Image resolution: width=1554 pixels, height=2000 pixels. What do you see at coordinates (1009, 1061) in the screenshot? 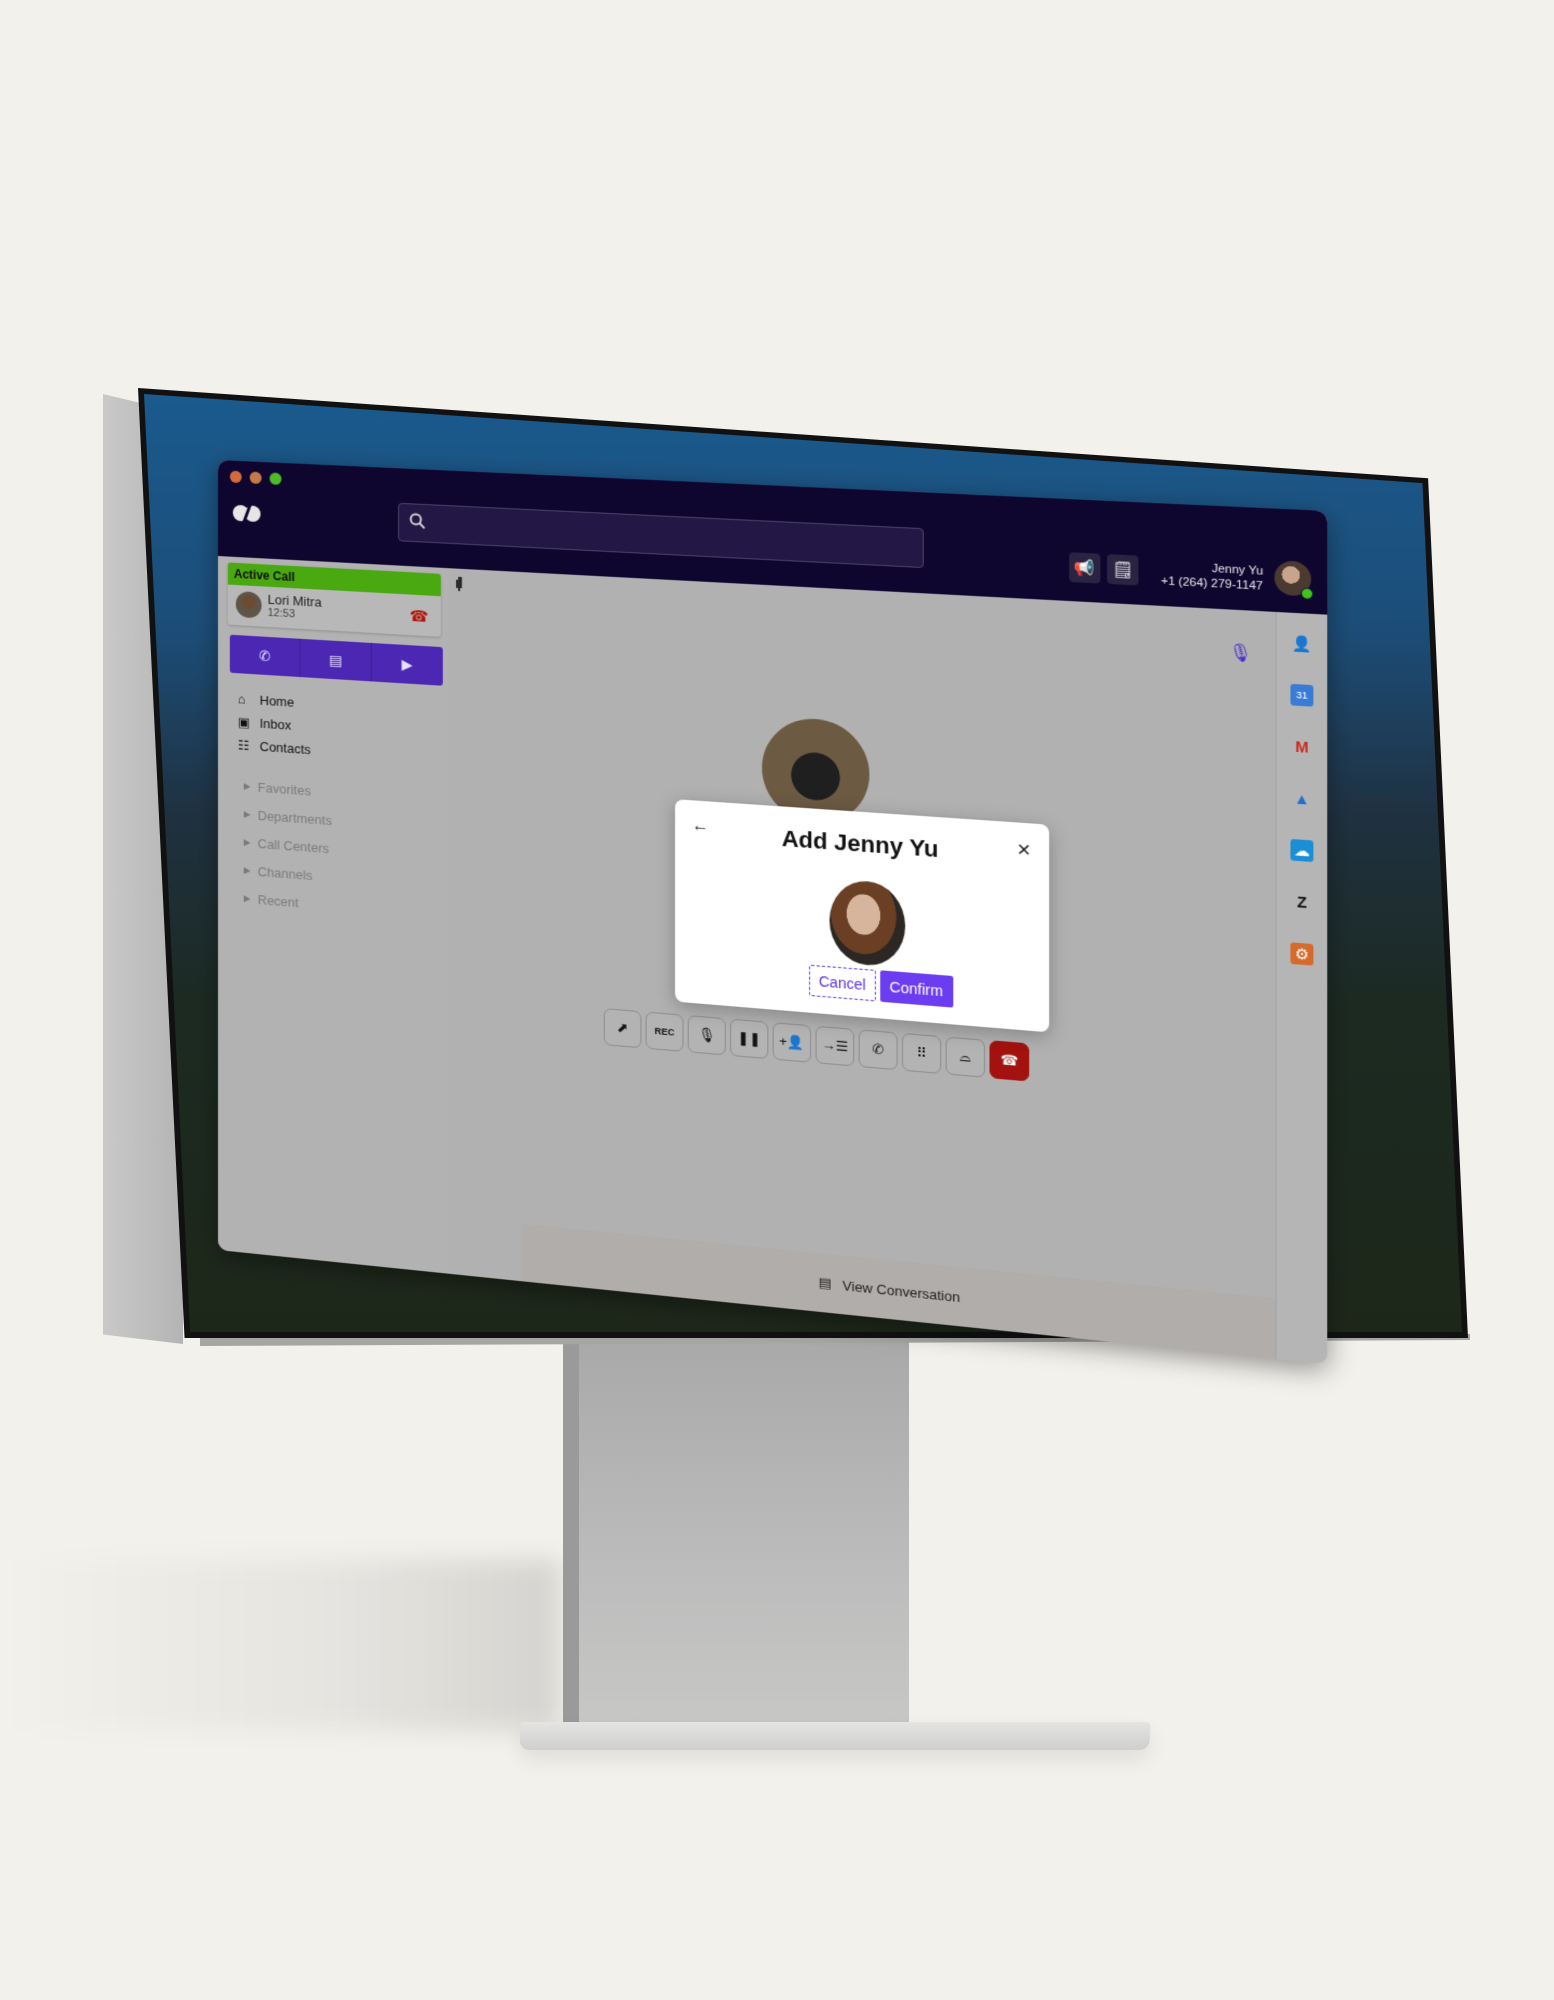
I see `hang-up-button: ☎` at bounding box center [1009, 1061].